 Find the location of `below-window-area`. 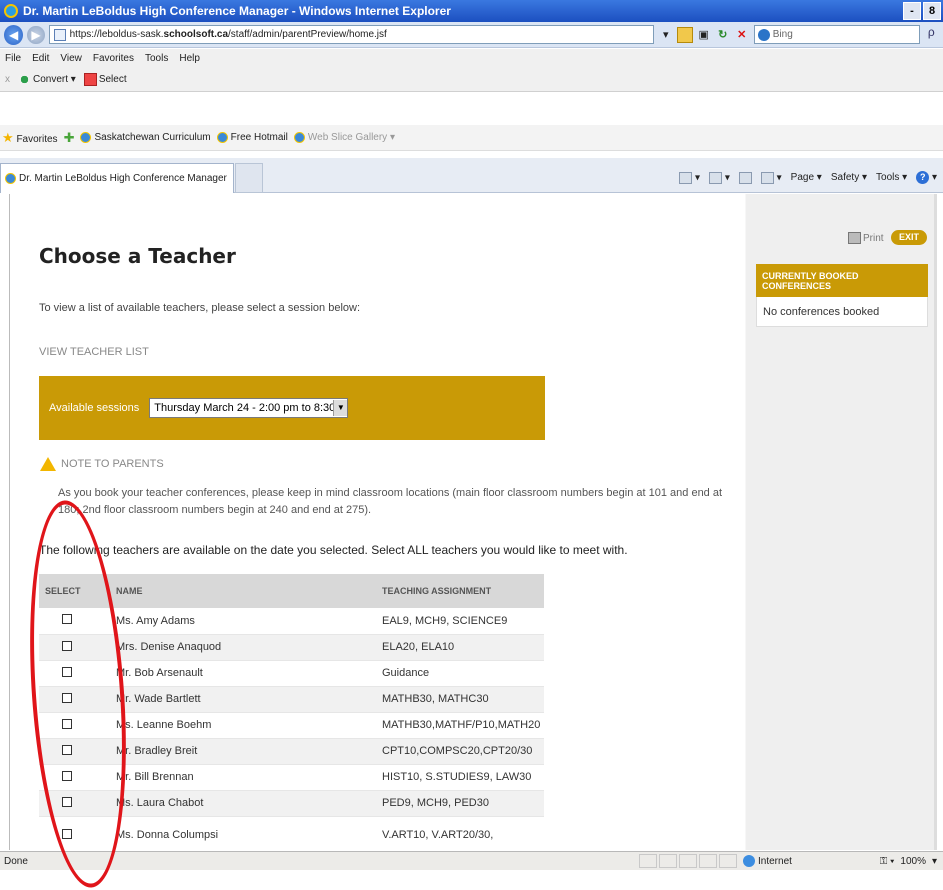

below-window-area is located at coordinates (471, 880).